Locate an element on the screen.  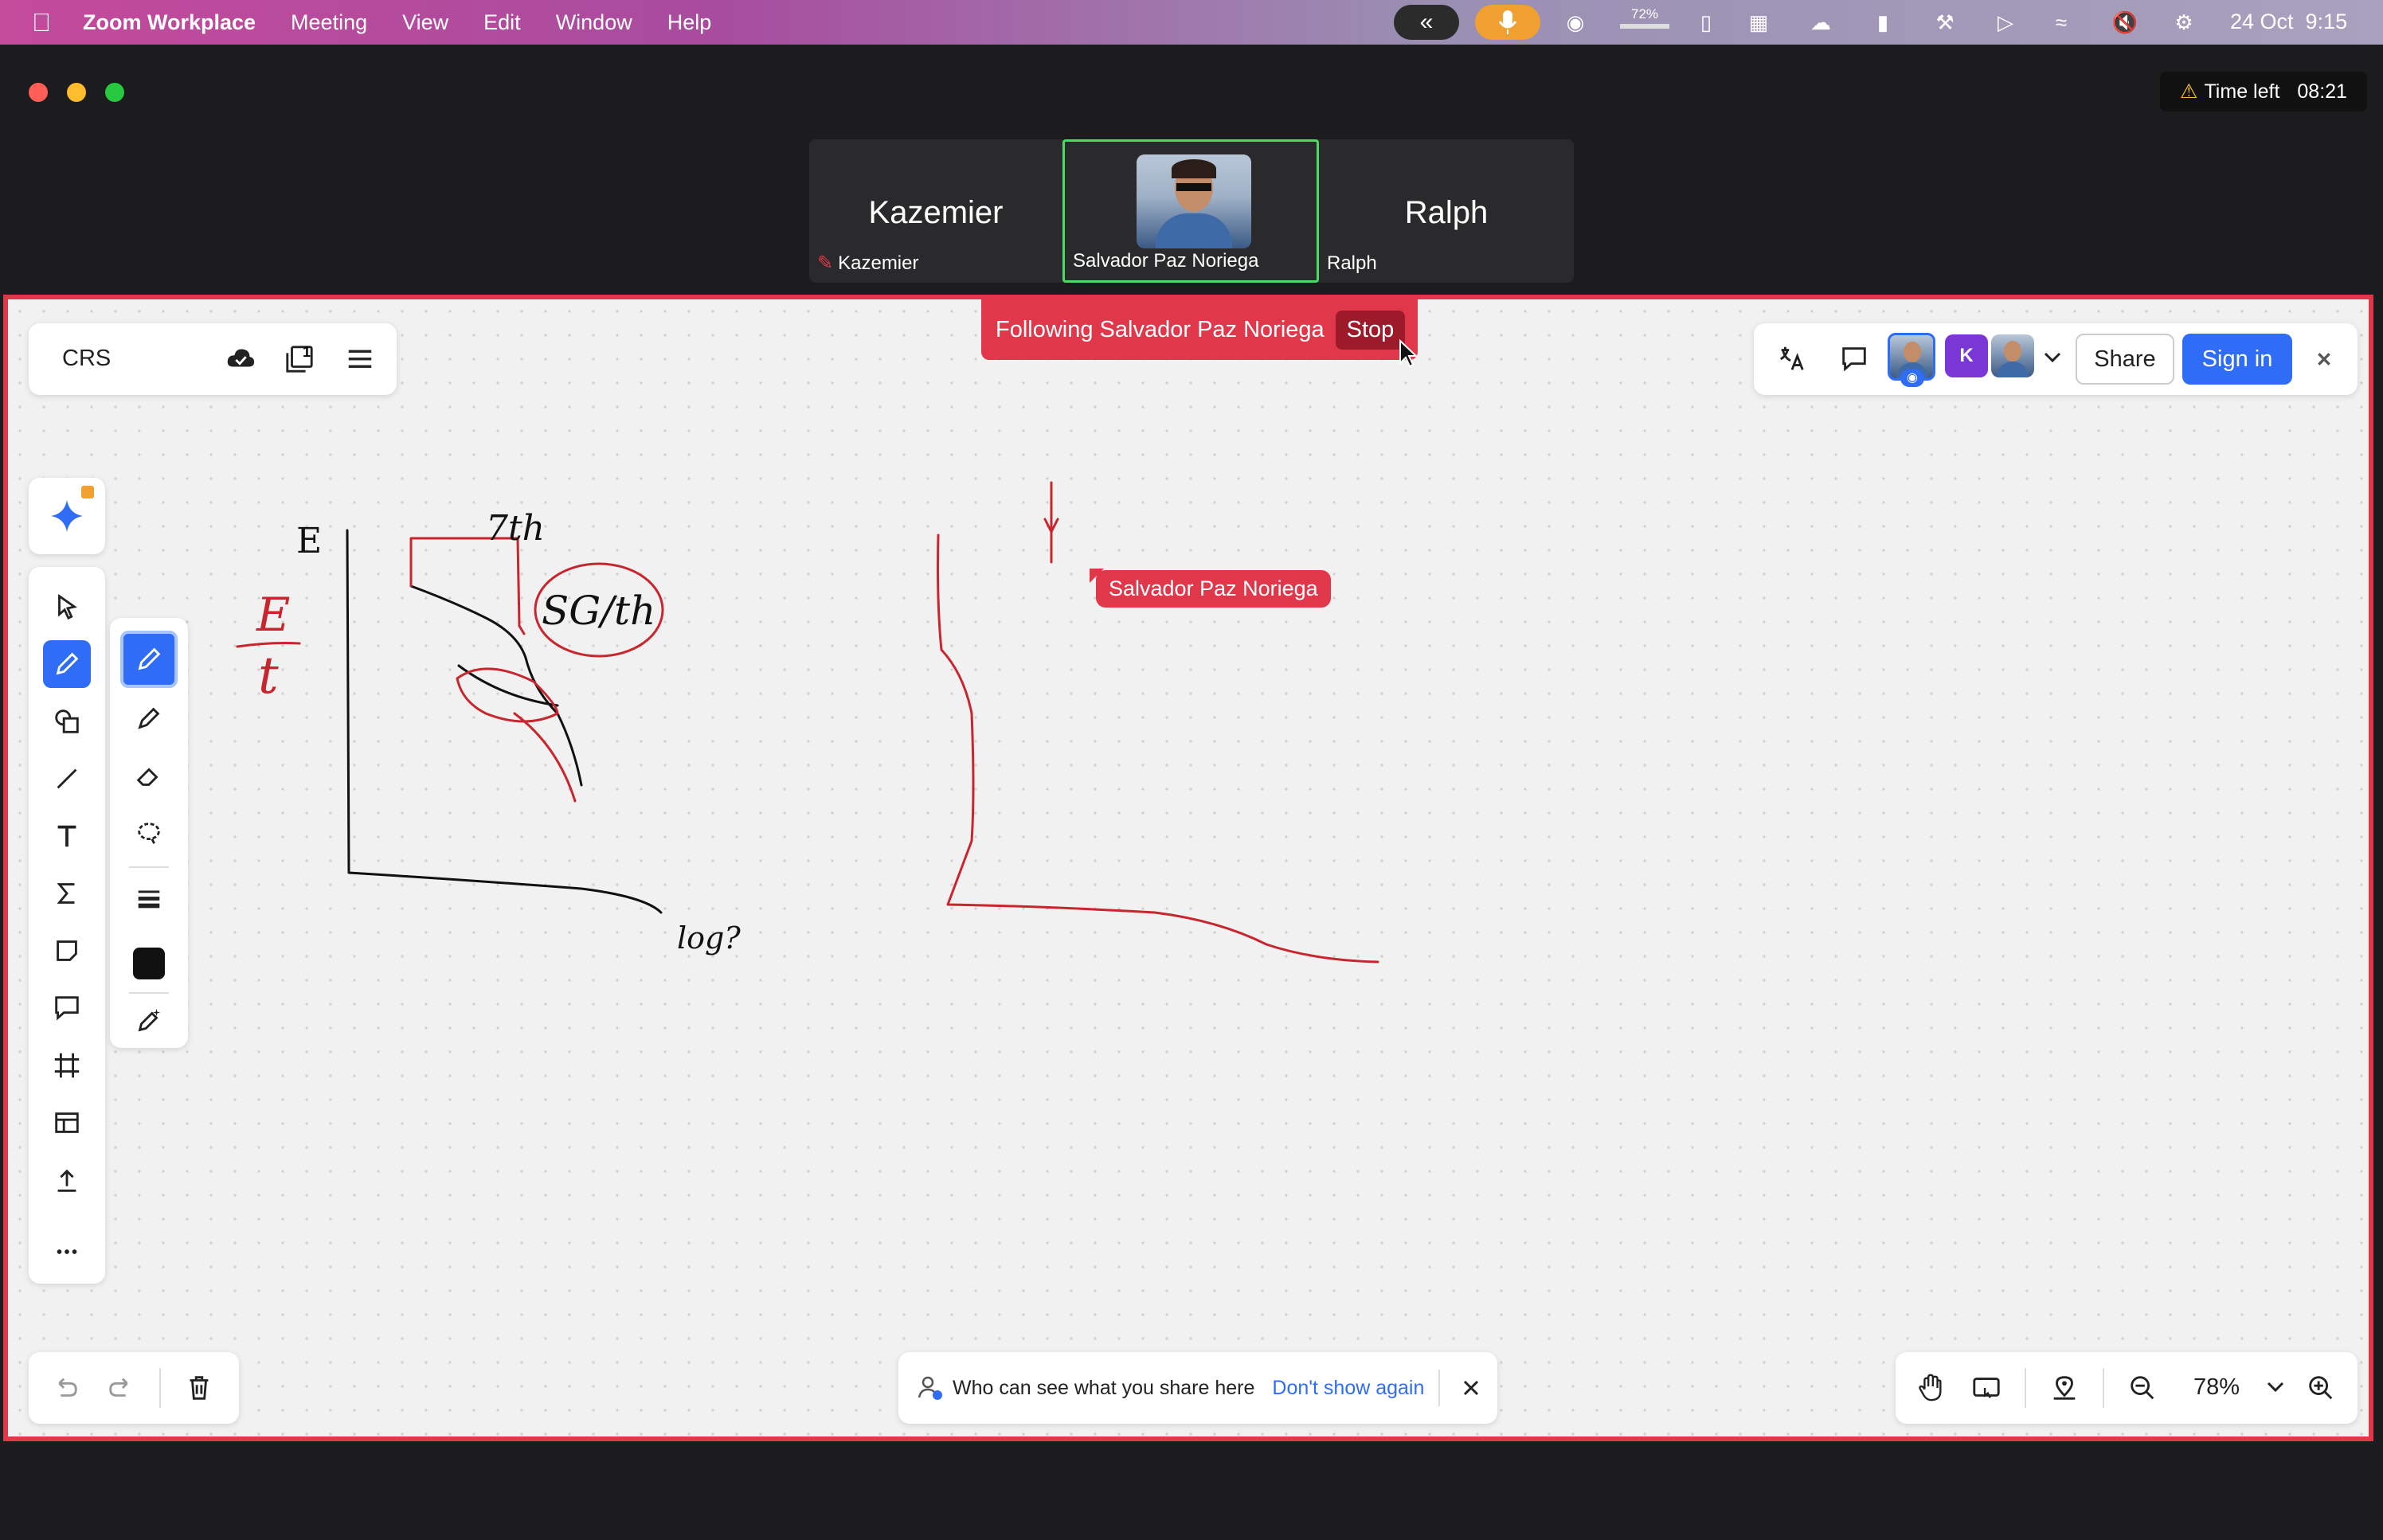
person-icon is located at coordinates (930, 1388).